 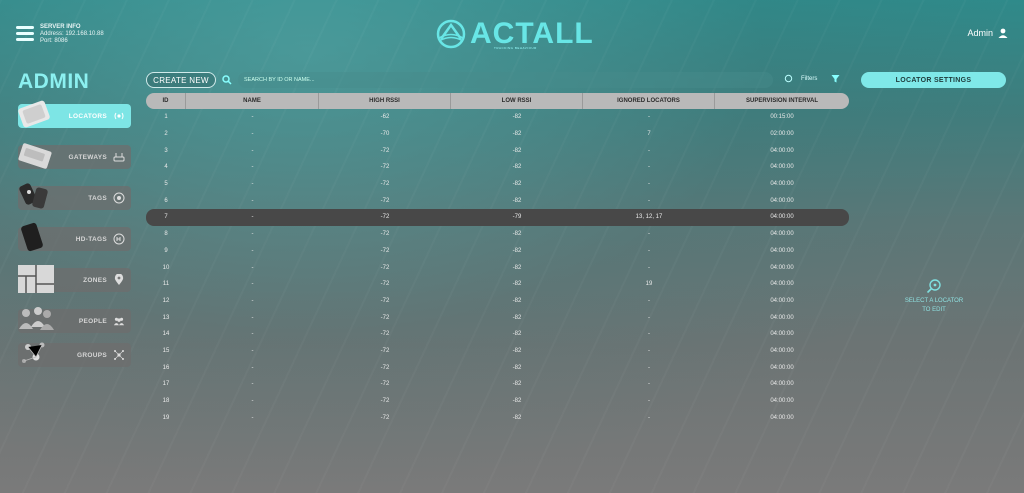 I want to click on table-row: 15 - -72 -82 - 04:00:00, so click(x=497, y=351).